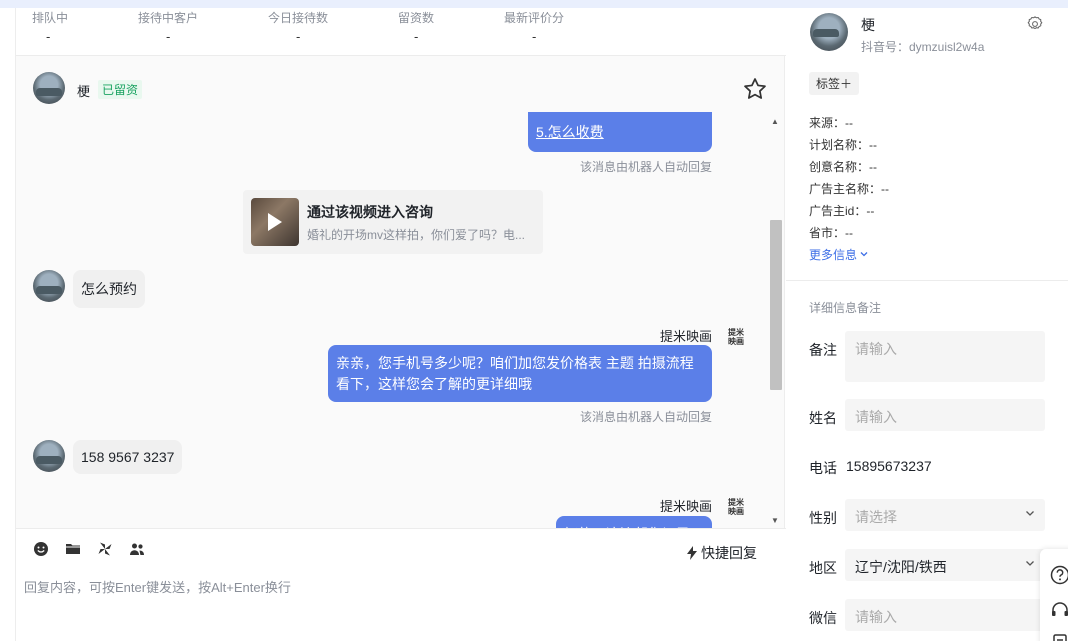  What do you see at coordinates (876, 517) in the screenshot?
I see `gender-placeholder: 请选择` at bounding box center [876, 517].